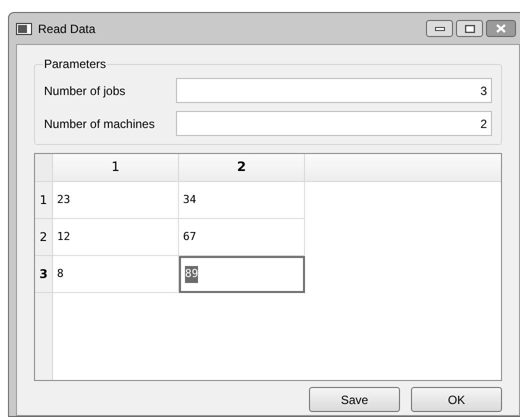 This screenshot has width=520, height=417. I want to click on window-icon, so click(24, 28).